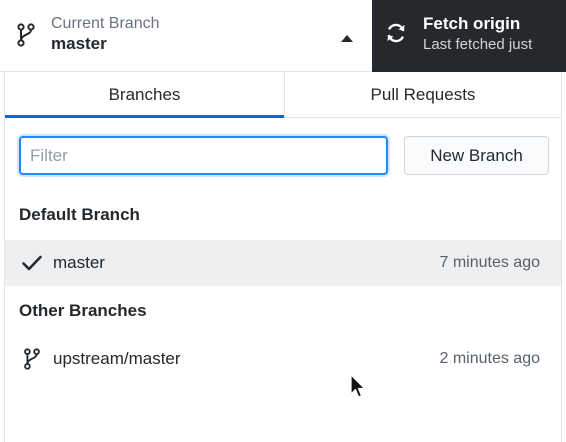 The width and height of the screenshot is (566, 442). What do you see at coordinates (347, 36) in the screenshot?
I see `caret-up-icon` at bounding box center [347, 36].